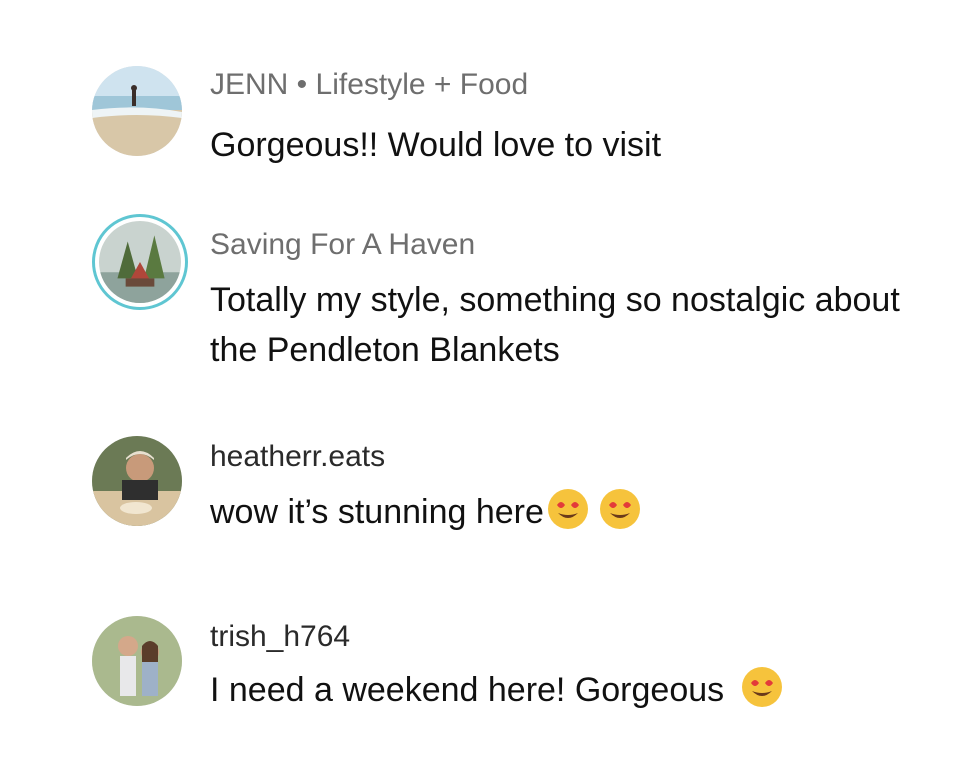  What do you see at coordinates (436, 145) in the screenshot?
I see `comment-text: Gorgeous!! Would love to visit` at bounding box center [436, 145].